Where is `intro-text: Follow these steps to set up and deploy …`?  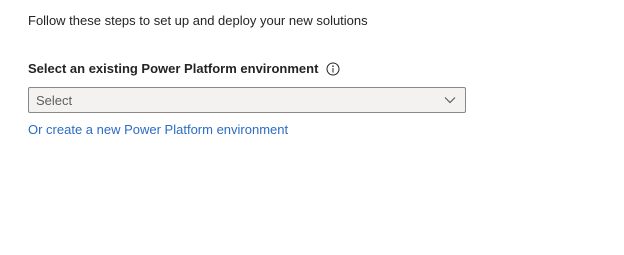 intro-text: Follow these steps to set up and deploy … is located at coordinates (198, 20).